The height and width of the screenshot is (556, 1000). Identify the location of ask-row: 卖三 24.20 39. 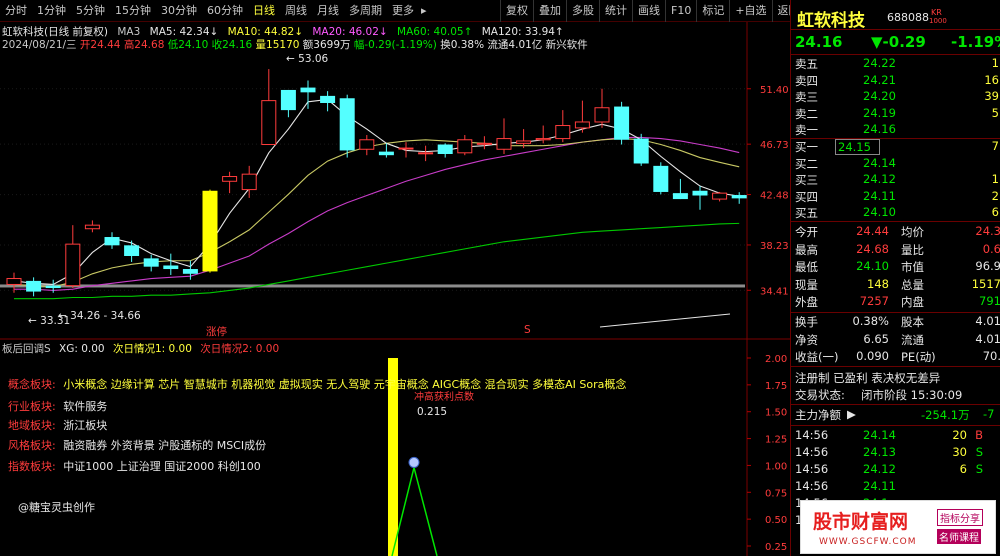
(895, 97).